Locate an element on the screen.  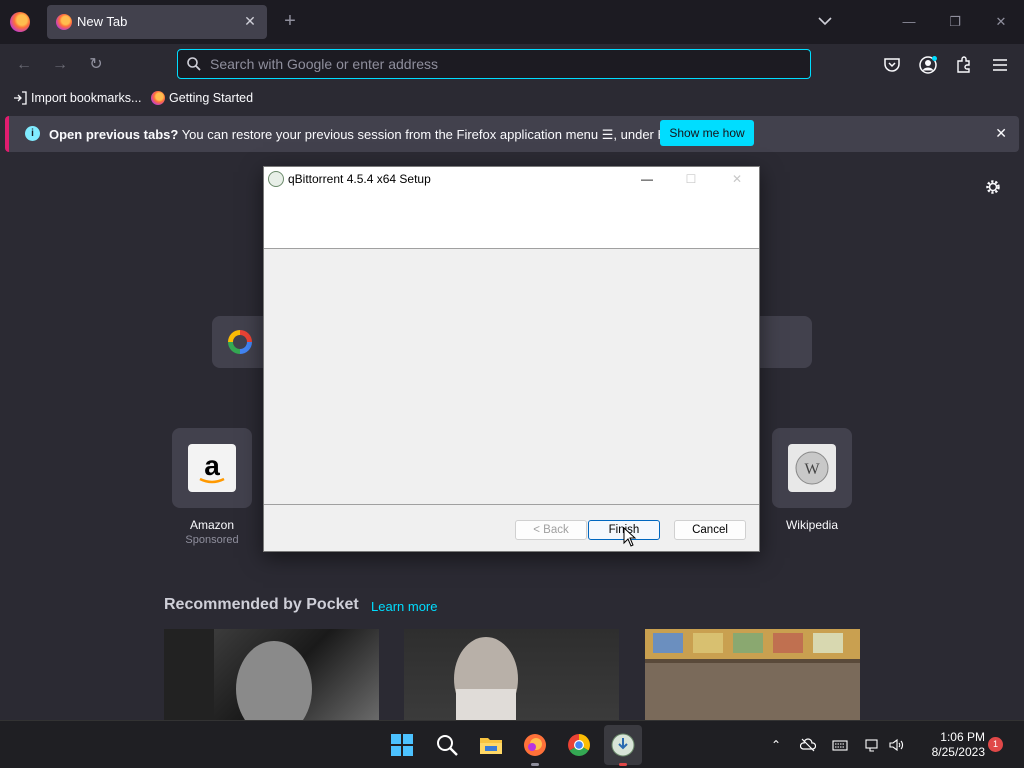
bookmark-label: Getting Started is located at coordinates (211, 98).